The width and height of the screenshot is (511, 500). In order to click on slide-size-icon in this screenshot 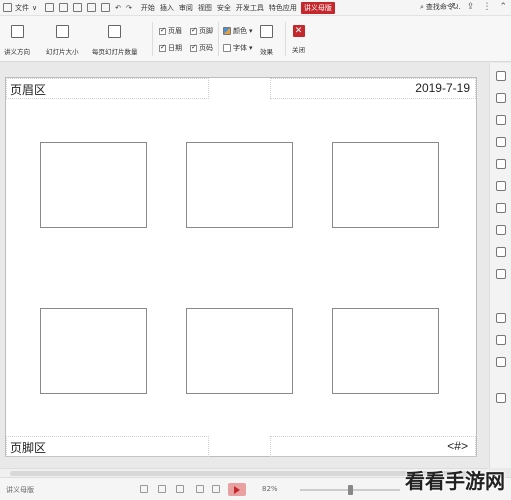, I will do `click(62, 31)`.